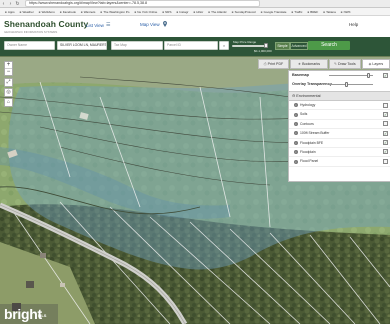 The image size is (390, 324). Describe the element at coordinates (8, 102) in the screenshot. I see `home-icon: ⌂` at that location.